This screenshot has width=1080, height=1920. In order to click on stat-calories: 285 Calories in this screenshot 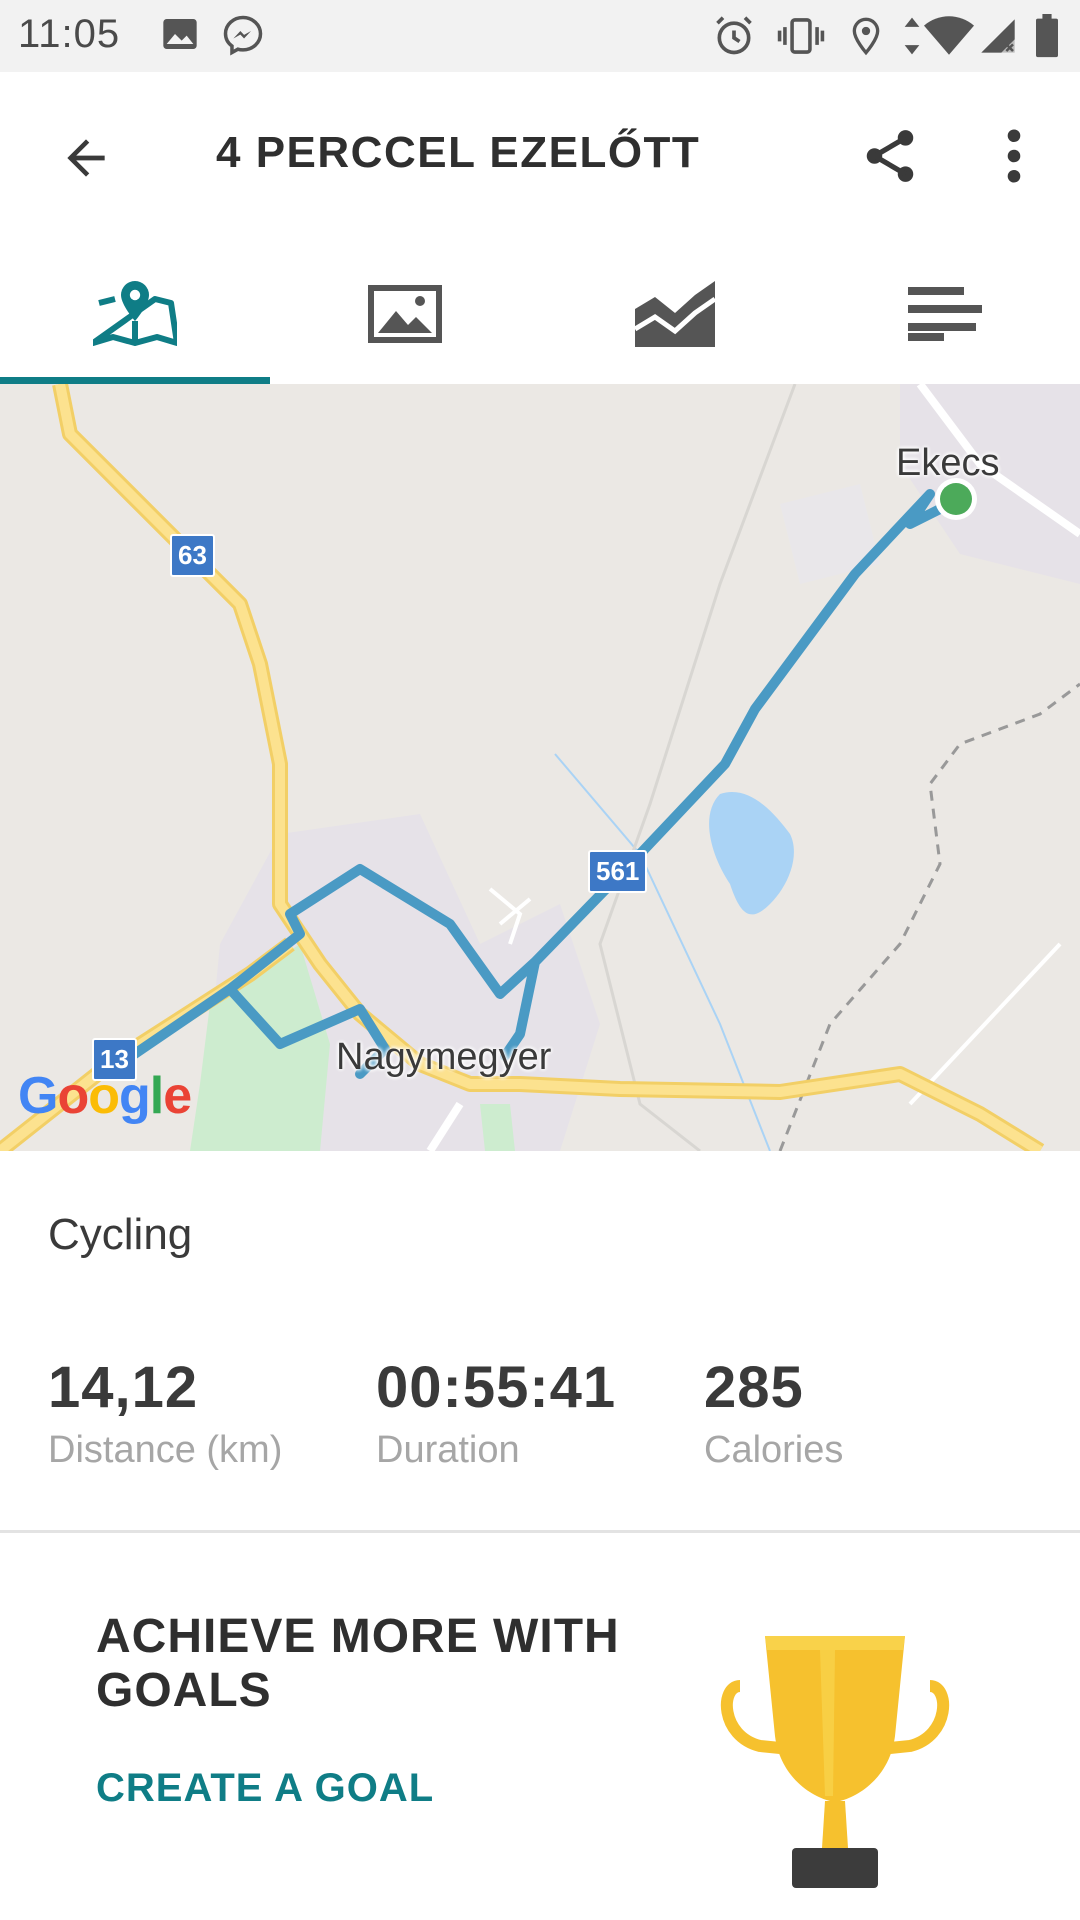, I will do `click(773, 1413)`.